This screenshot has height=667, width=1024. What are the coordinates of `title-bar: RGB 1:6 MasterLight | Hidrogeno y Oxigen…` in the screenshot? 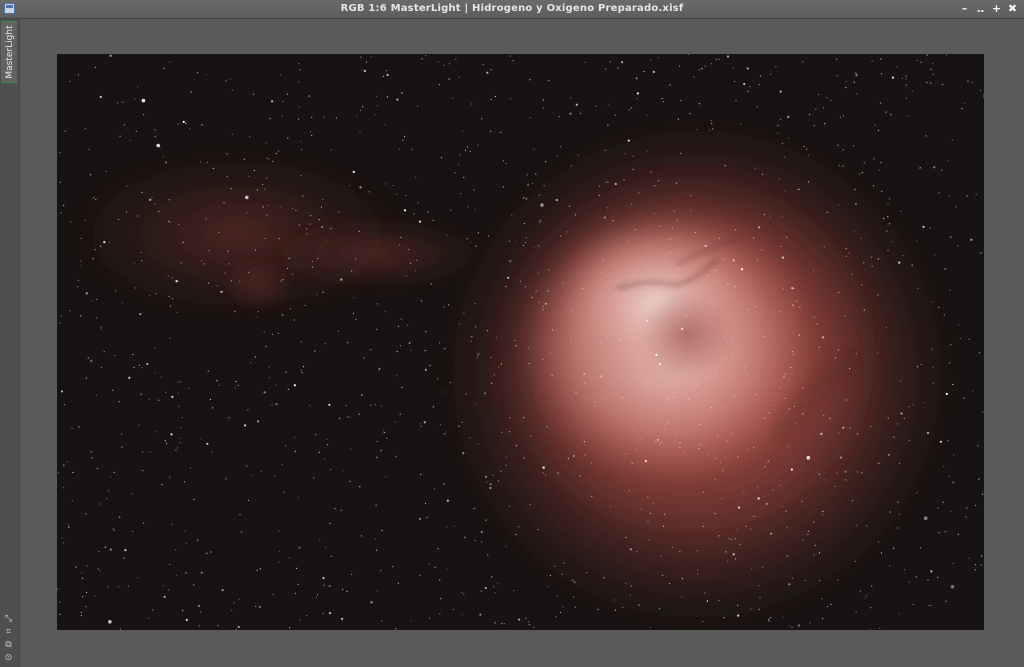 It's located at (512, 9).